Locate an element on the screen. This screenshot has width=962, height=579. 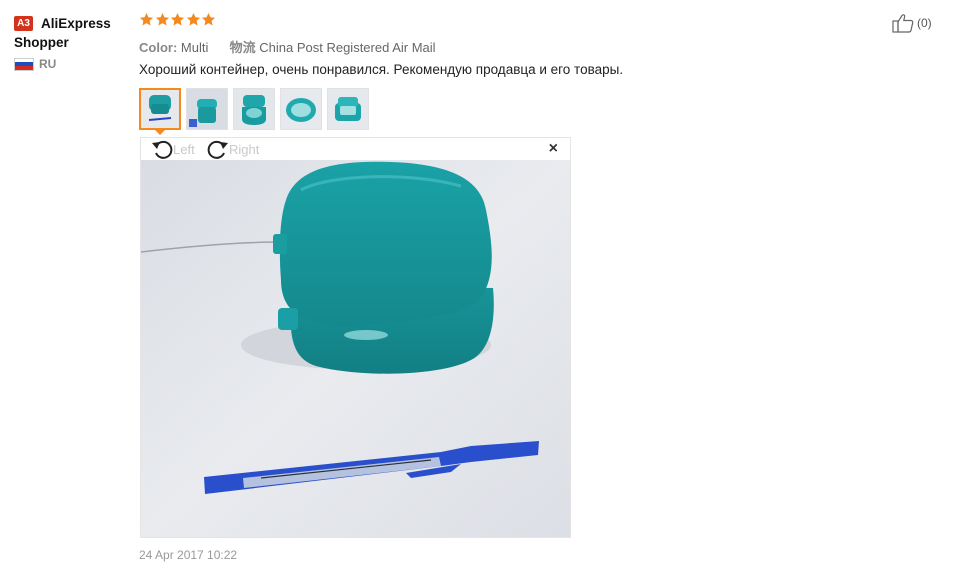
country-code: RU is located at coordinates (48, 64).